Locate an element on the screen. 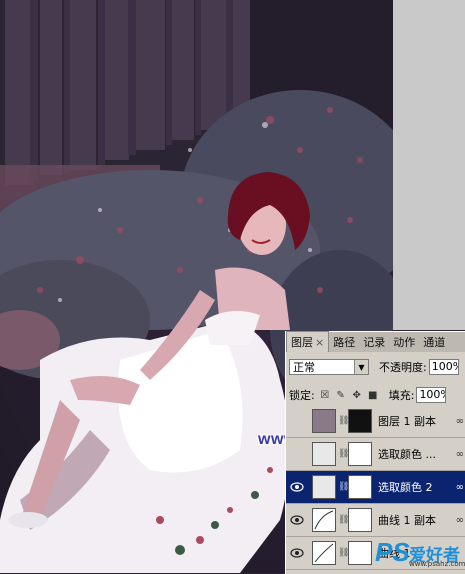  site-logo: PS 爱好者 www.psahz.com is located at coordinates (420, 553).